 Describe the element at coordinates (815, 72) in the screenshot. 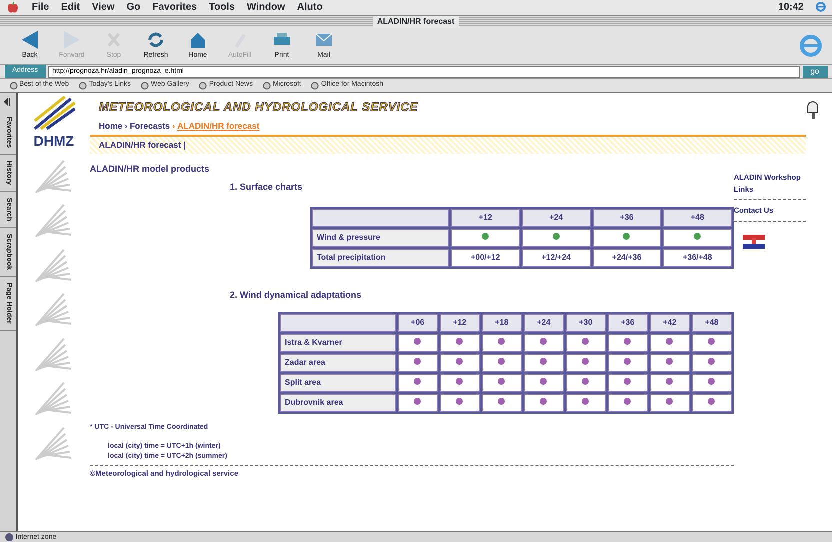

I see `go-button: go` at that location.